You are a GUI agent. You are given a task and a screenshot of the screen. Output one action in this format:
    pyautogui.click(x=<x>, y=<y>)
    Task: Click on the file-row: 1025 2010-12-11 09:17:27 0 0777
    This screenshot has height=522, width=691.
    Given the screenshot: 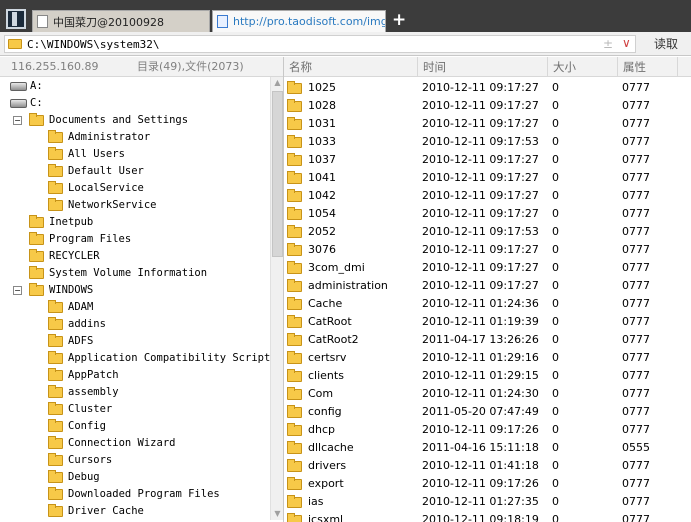 What is the action you would take?
    pyautogui.click(x=487, y=88)
    